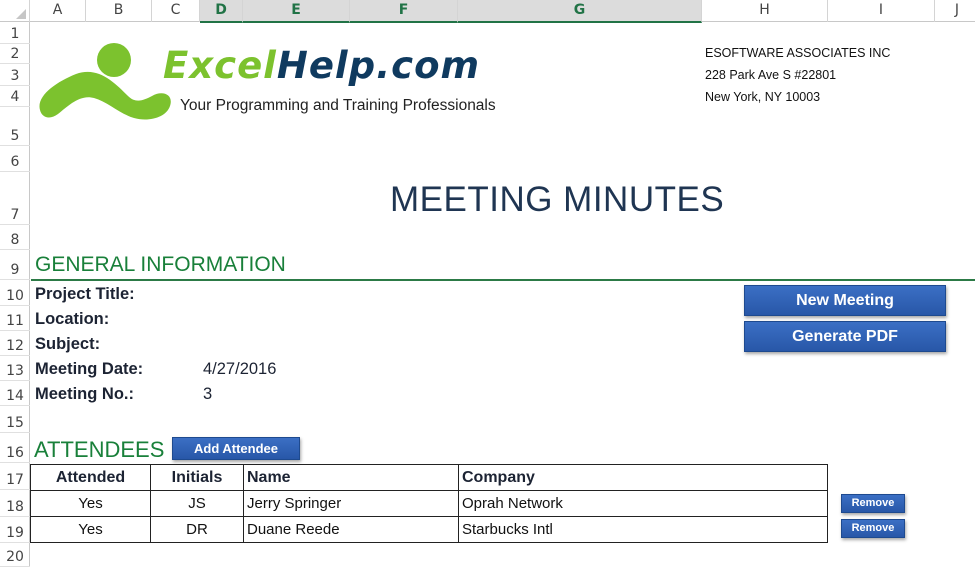  I want to click on table-row: Yes DR Duane Reede Starbucks Intl, so click(429, 529).